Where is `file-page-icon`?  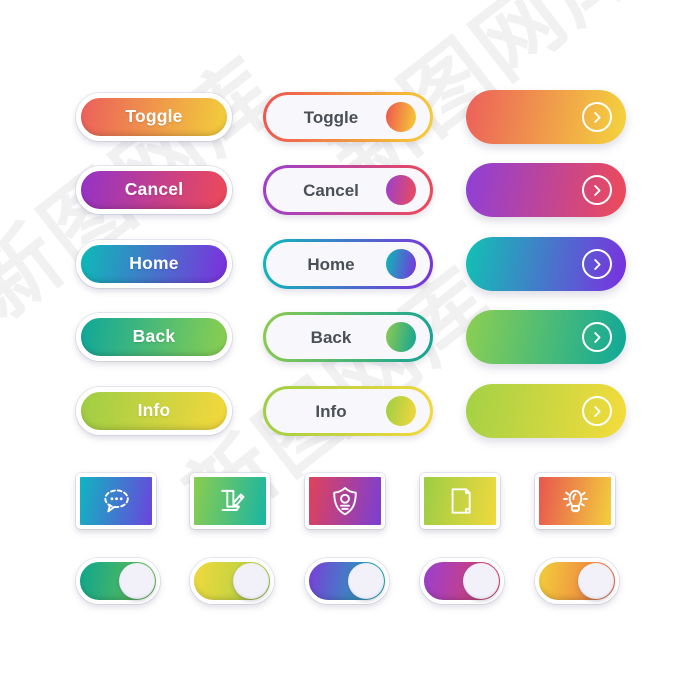 file-page-icon is located at coordinates (460, 501).